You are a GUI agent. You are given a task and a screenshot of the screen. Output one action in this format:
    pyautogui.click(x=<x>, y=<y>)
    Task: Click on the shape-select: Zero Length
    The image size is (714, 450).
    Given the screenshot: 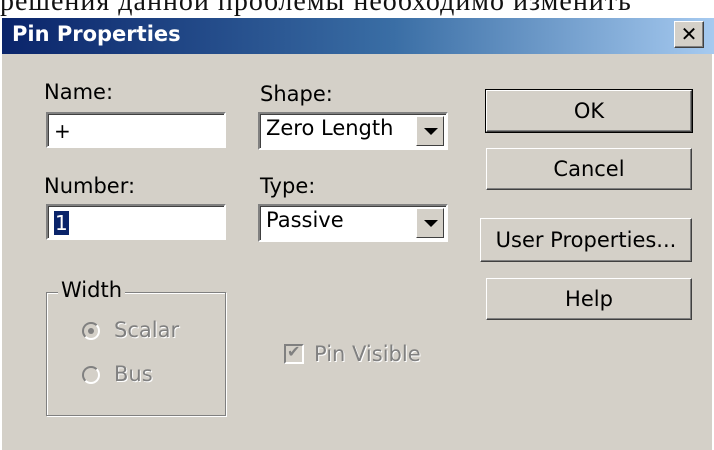 What is the action you would take?
    pyautogui.click(x=353, y=131)
    